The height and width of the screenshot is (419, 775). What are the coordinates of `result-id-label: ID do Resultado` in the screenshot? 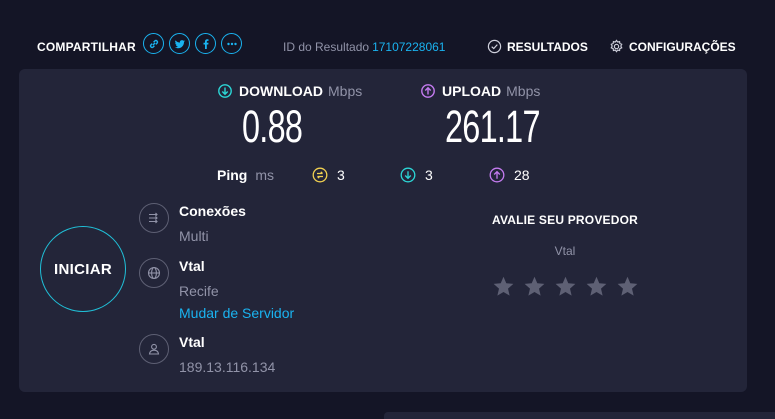 It's located at (326, 47).